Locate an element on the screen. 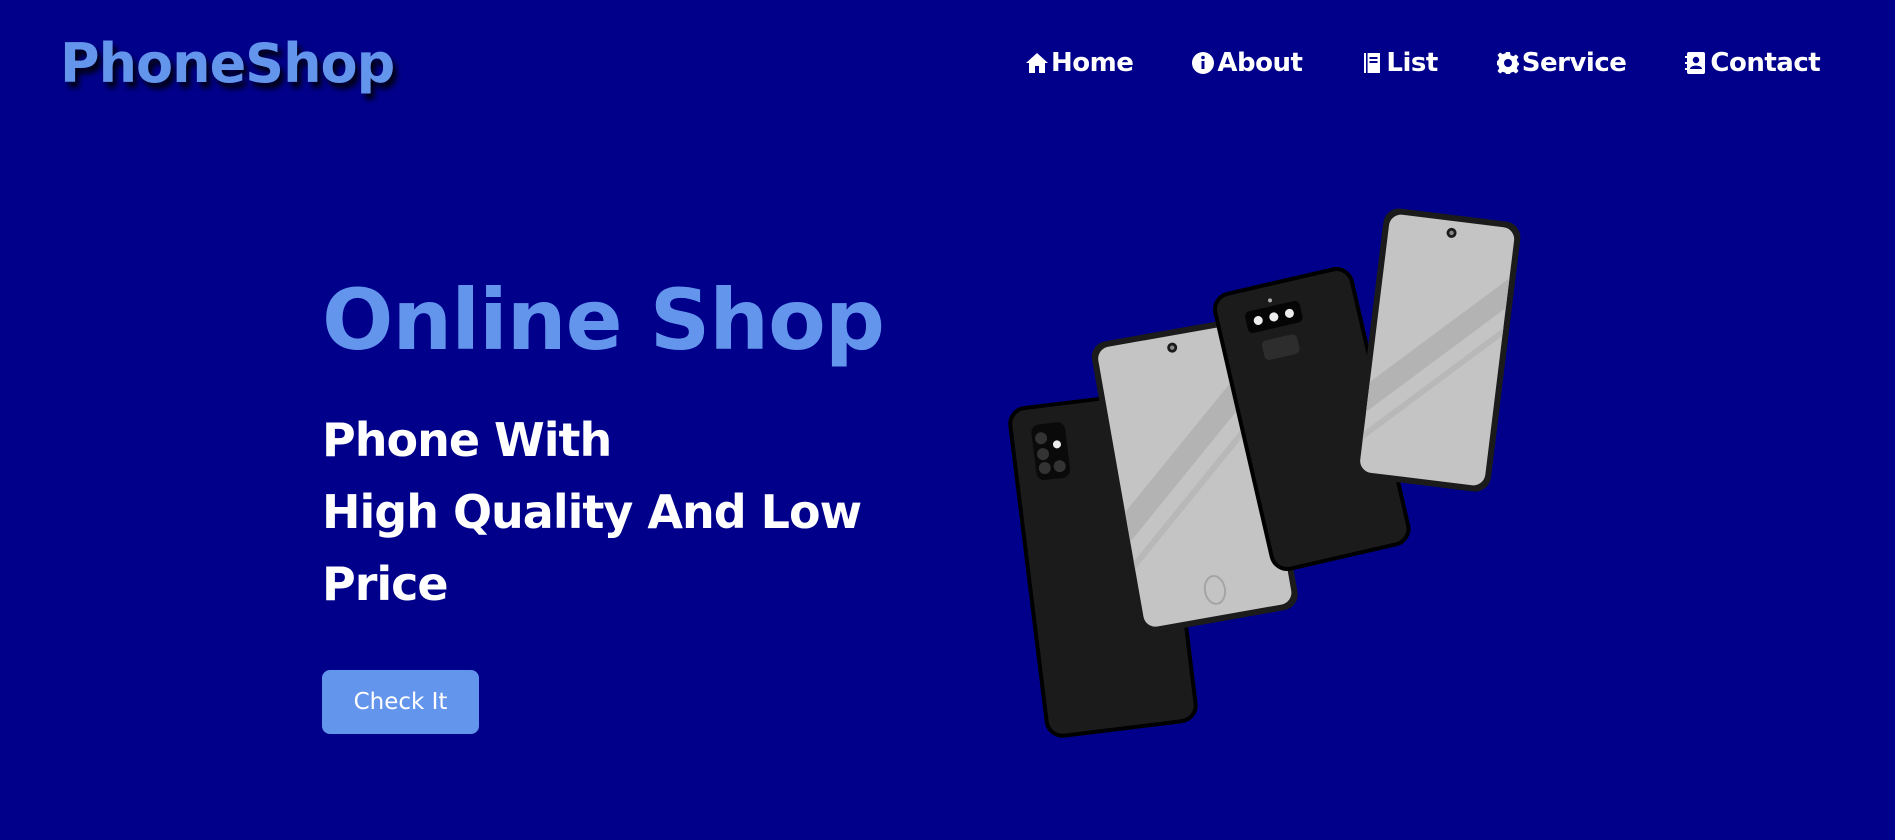 The image size is (1895, 840). book-icon is located at coordinates (1372, 63).